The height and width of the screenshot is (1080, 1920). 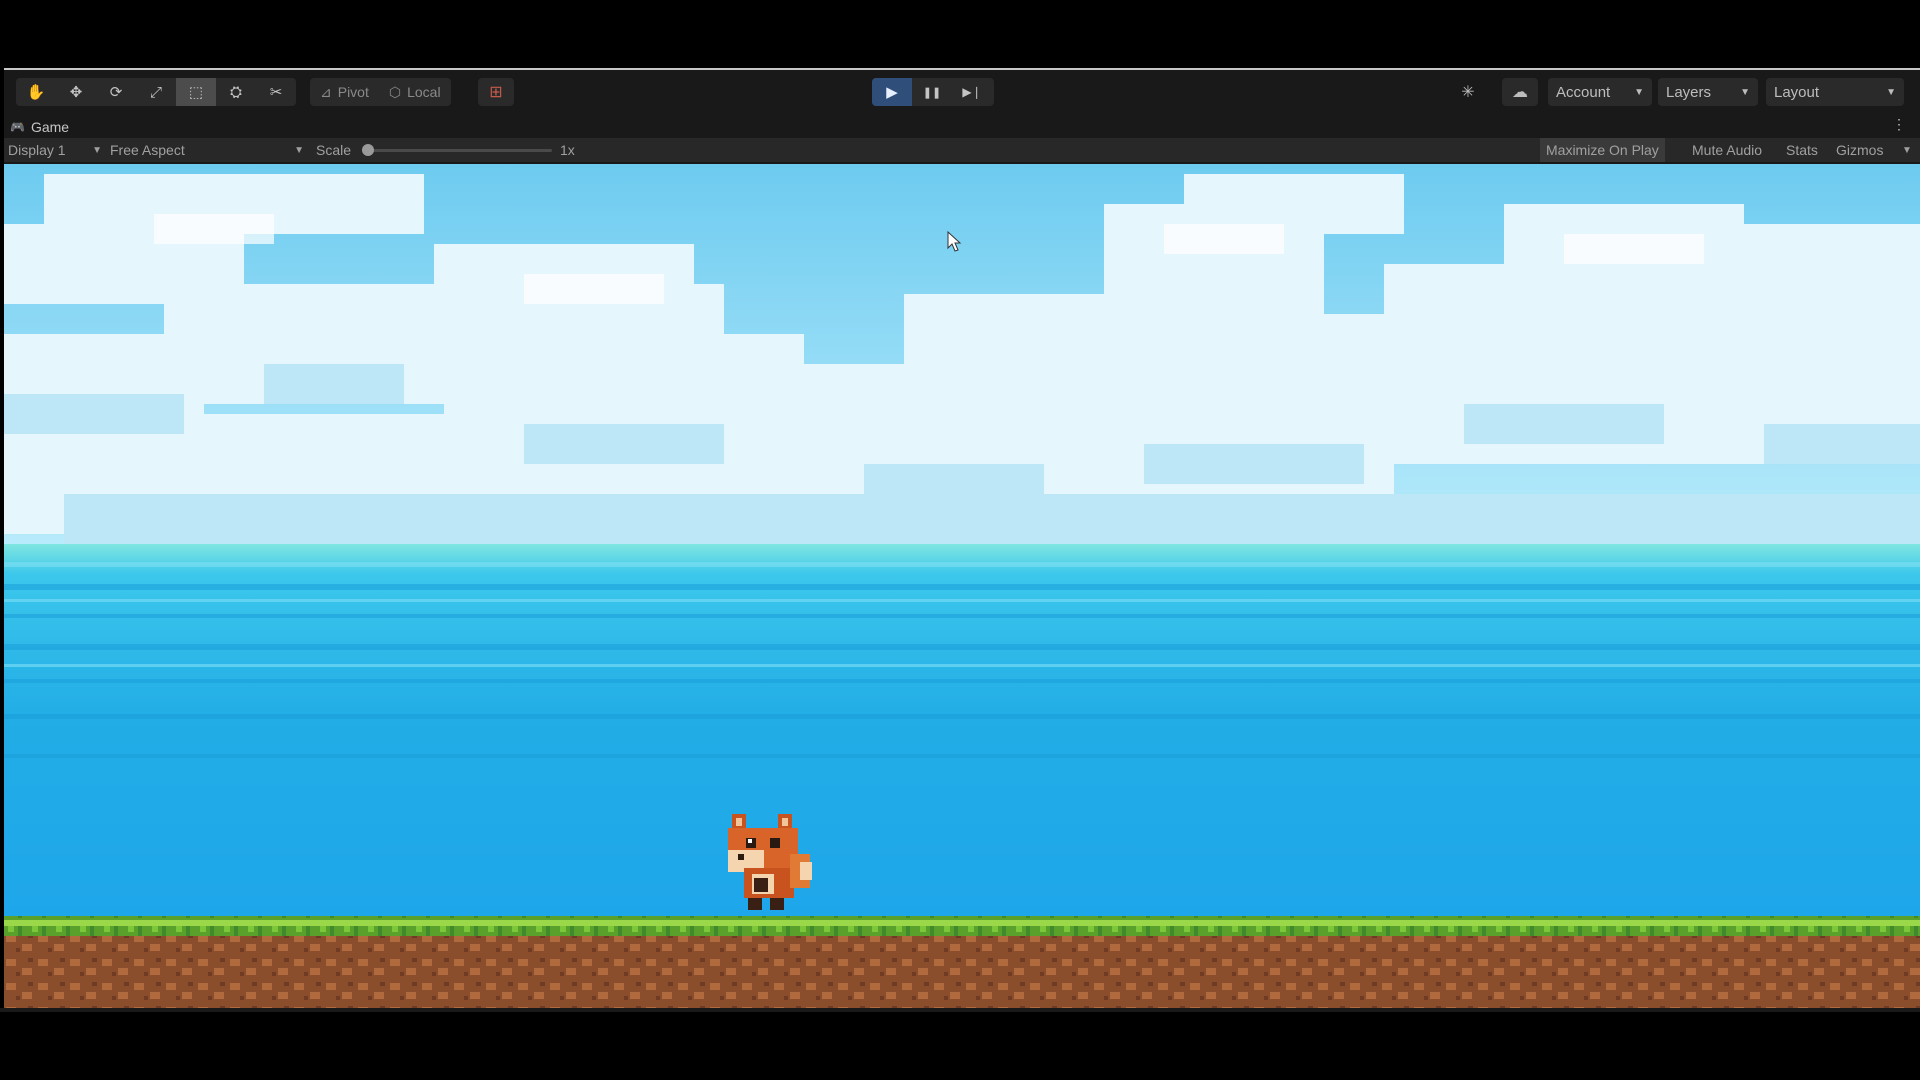 I want to click on display-label: Display 1, so click(x=37, y=150).